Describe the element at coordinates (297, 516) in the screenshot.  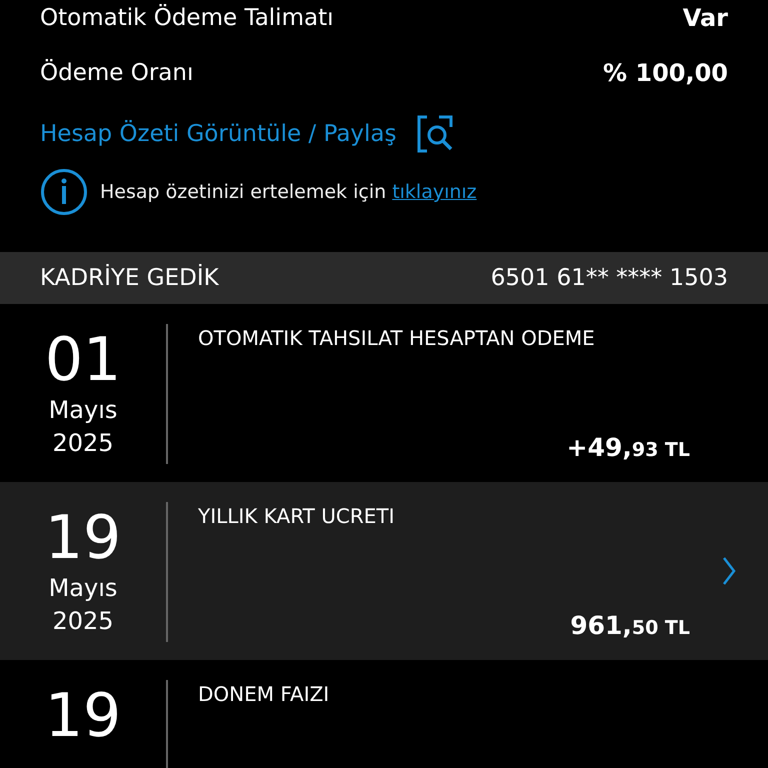
I see `transaction-description: YILLIK KART UCRETI` at that location.